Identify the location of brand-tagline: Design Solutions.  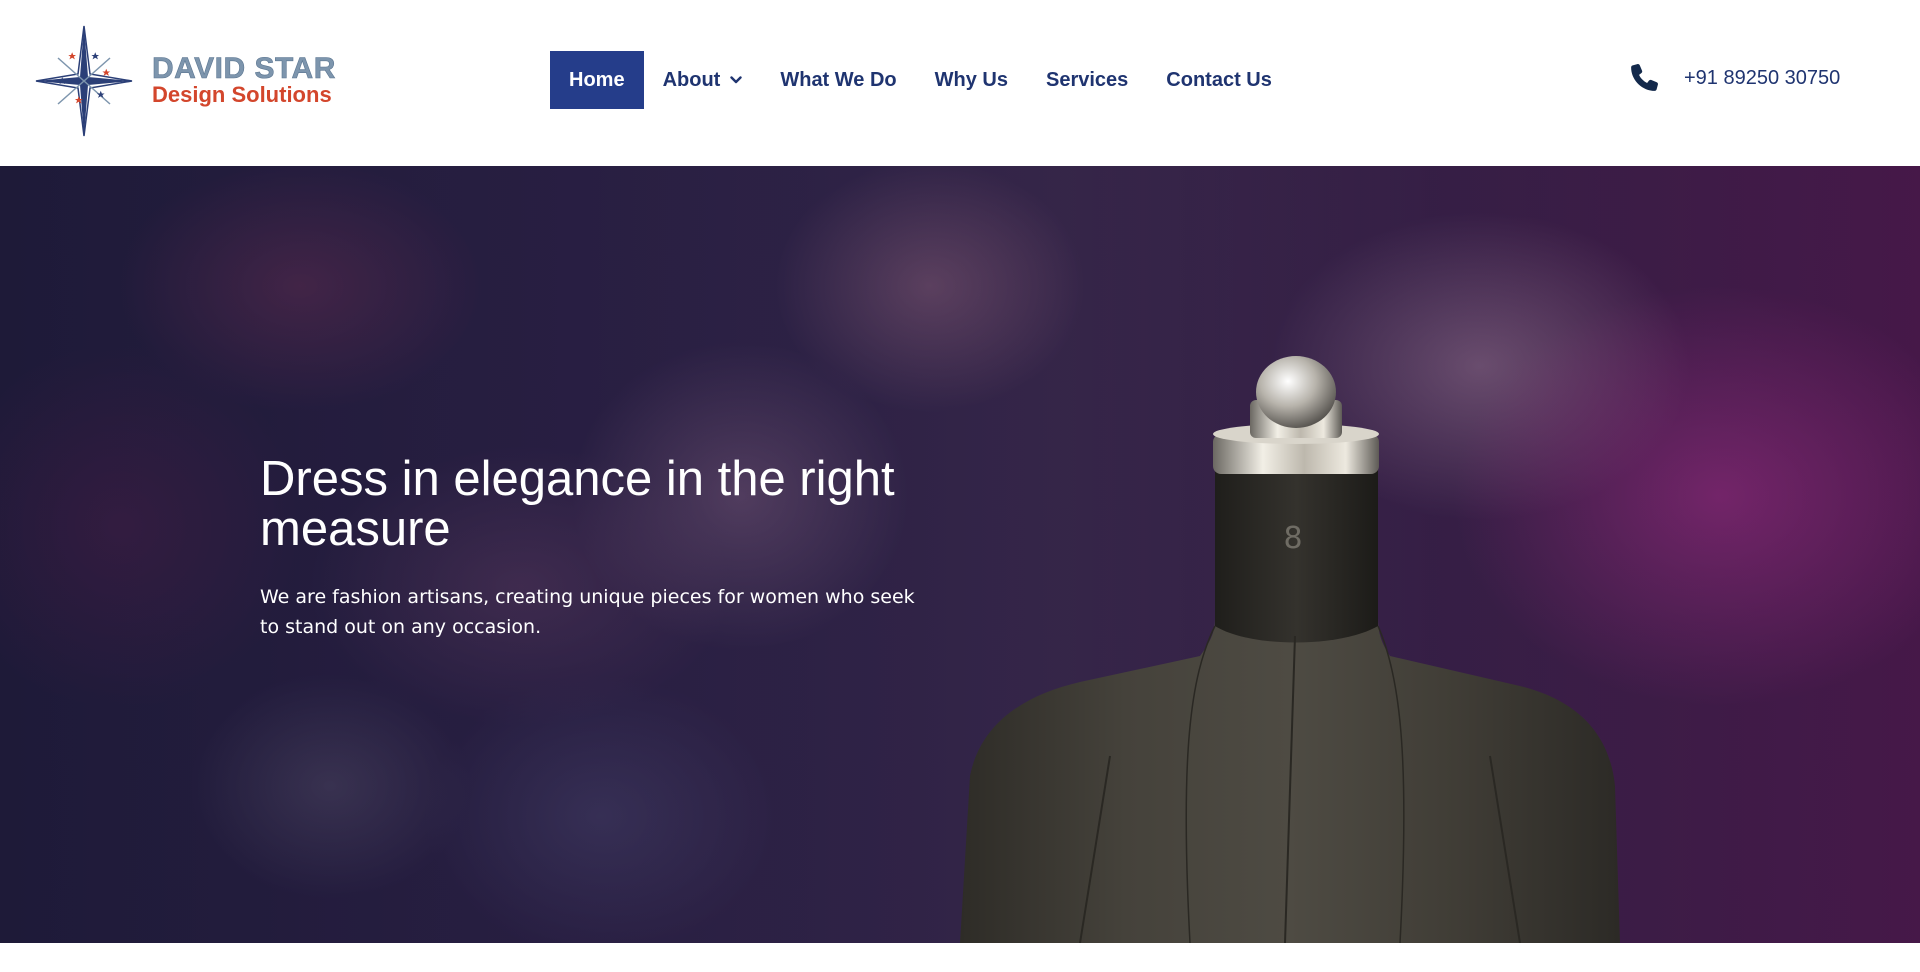
(242, 94).